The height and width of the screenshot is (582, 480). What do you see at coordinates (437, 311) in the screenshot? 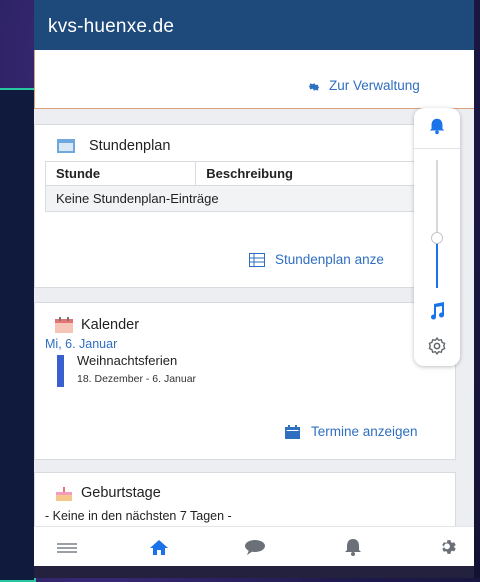
I see `music-note-icon` at bounding box center [437, 311].